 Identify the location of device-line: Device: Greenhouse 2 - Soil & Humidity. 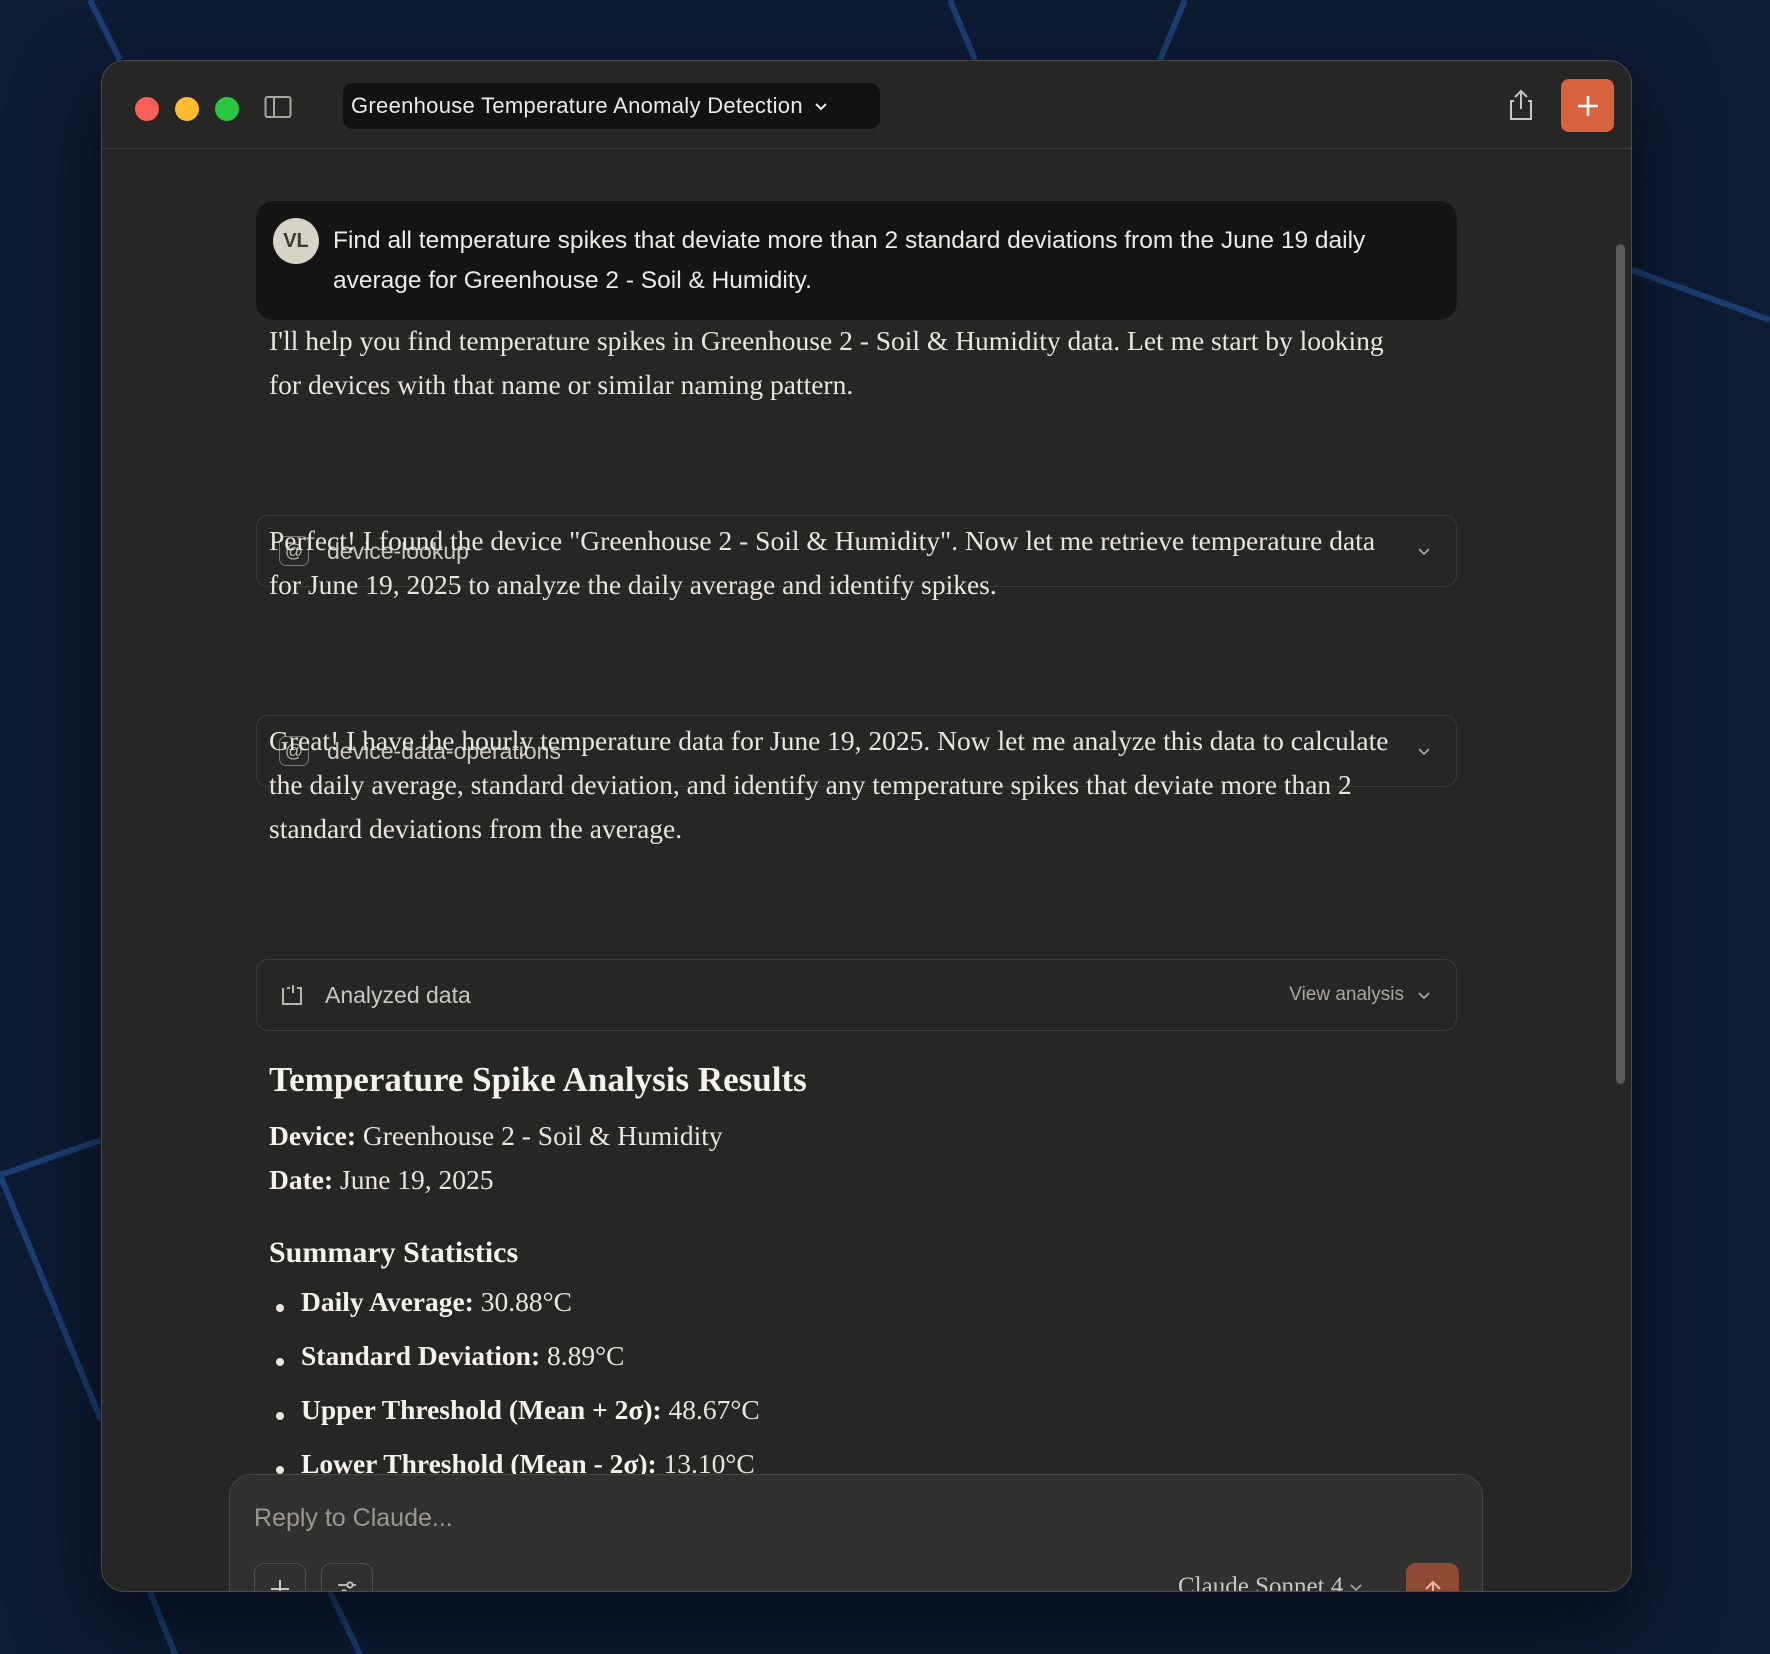
(496, 1136).